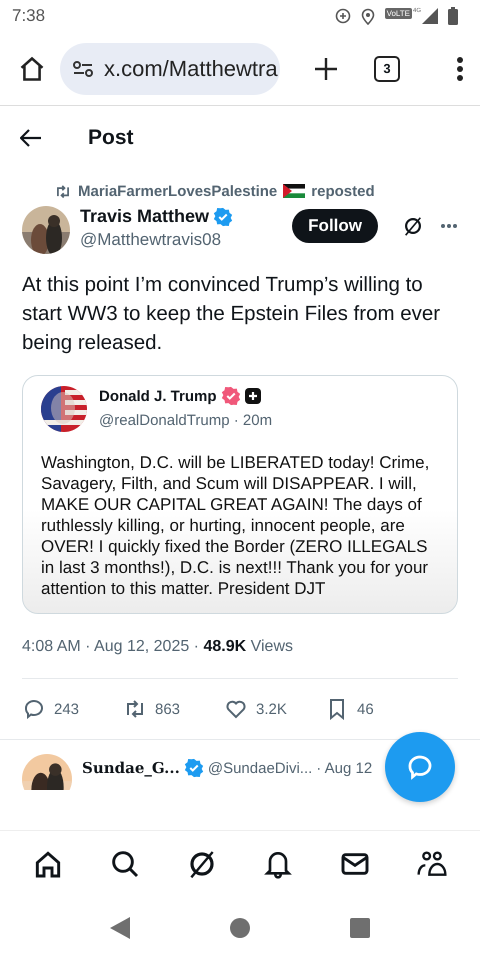  I want to click on back-arrow-icon, so click(31, 138).